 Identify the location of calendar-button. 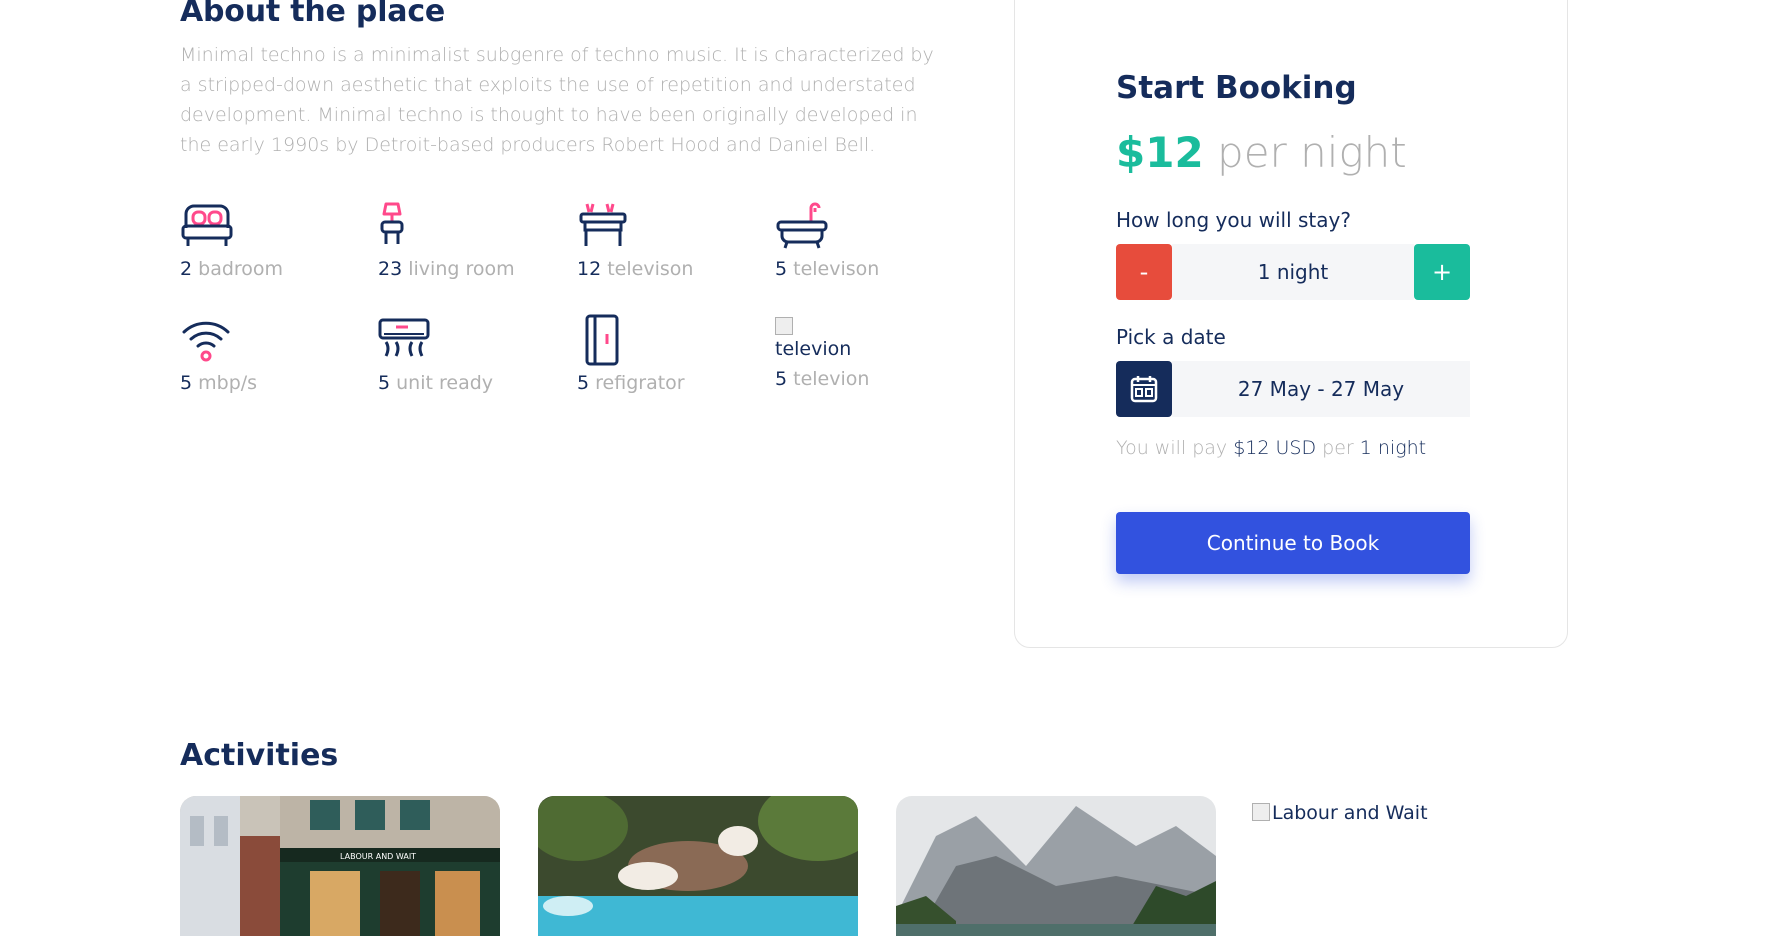
(1144, 389).